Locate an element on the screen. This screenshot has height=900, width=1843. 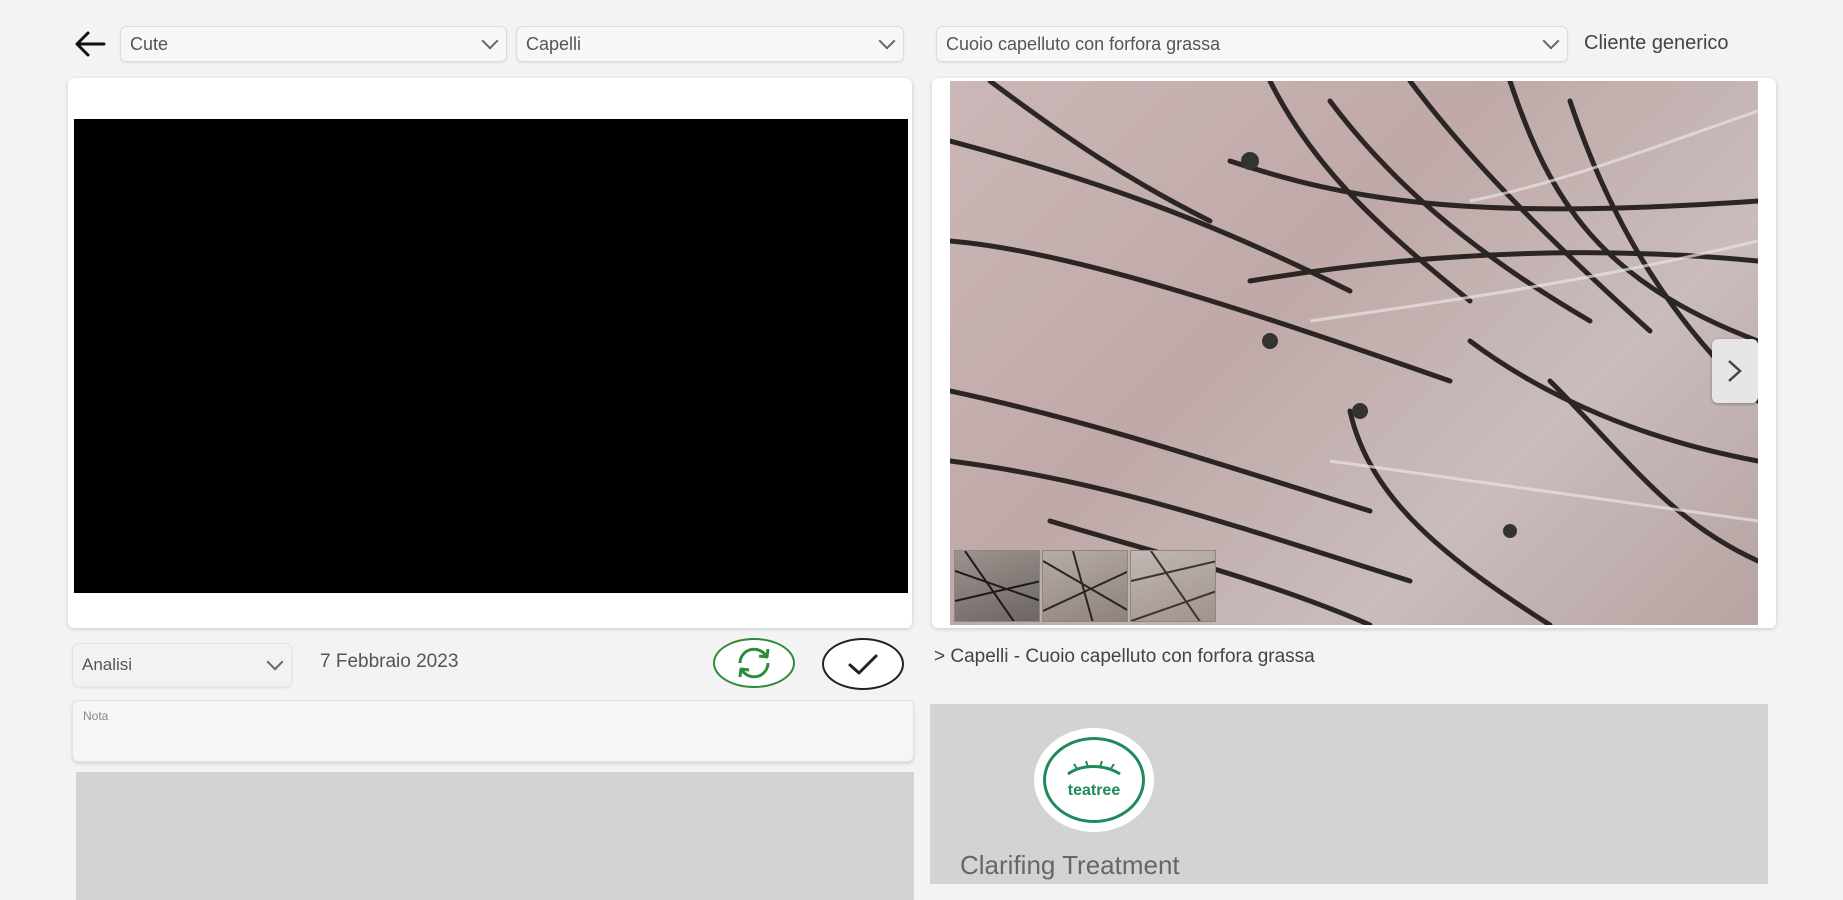
date-label: 7 Febbraio 2023 is located at coordinates (389, 661).